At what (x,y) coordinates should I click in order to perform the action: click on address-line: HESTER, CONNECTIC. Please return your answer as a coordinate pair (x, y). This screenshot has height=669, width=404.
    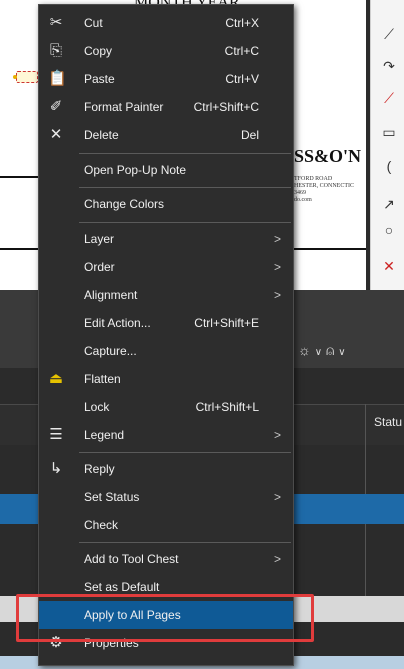
    Looking at the image, I should click on (324, 186).